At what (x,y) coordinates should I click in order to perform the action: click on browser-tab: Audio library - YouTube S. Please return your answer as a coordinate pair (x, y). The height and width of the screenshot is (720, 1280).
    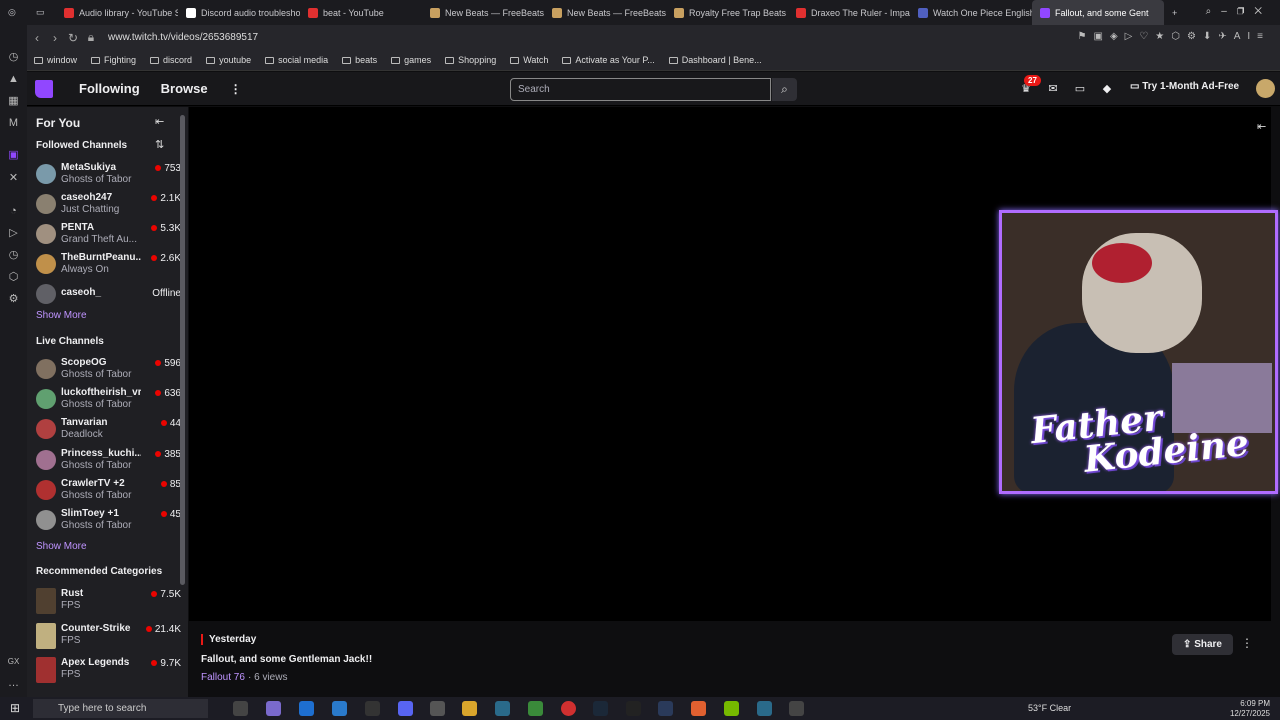
    Looking at the image, I should click on (117, 12).